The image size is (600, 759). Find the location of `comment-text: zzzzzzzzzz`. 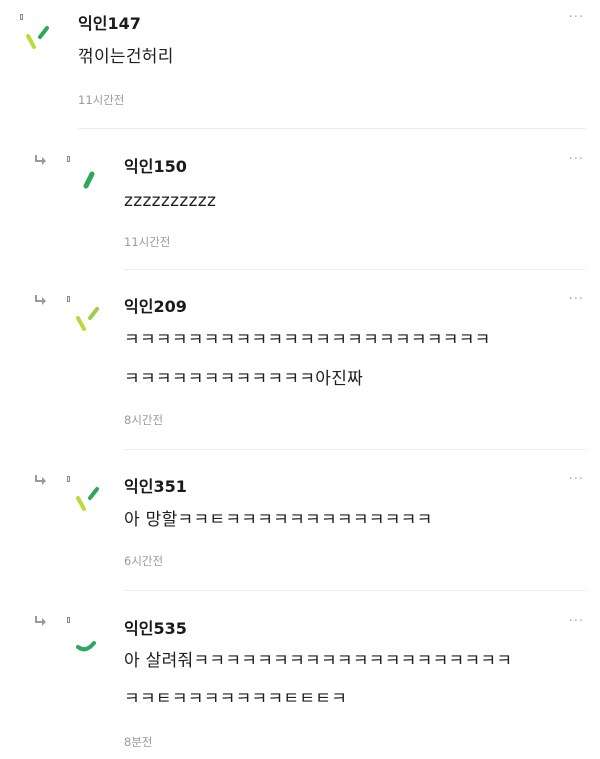

comment-text: zzzzzzzzzz is located at coordinates (170, 201).